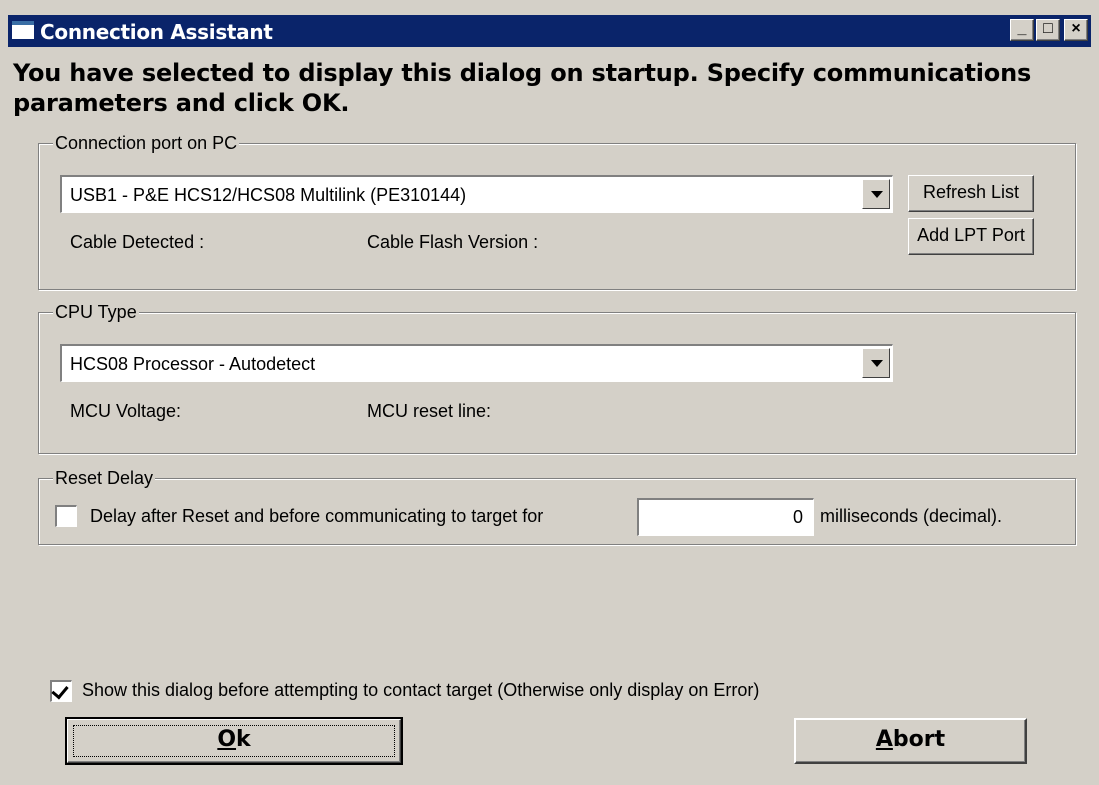 The width and height of the screenshot is (1099, 785). I want to click on checkmark-icon, so click(60, 690).